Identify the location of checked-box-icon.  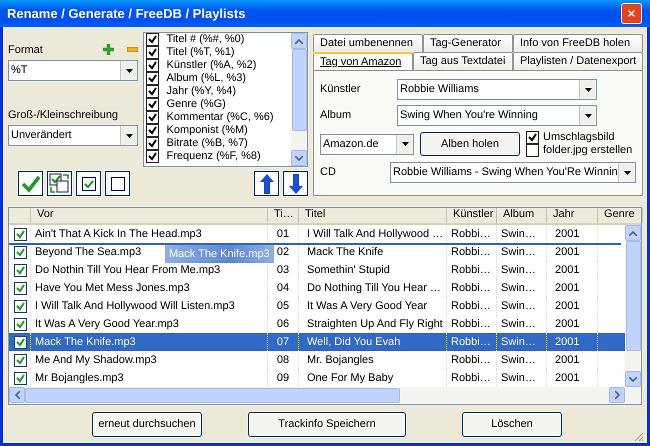
(89, 183).